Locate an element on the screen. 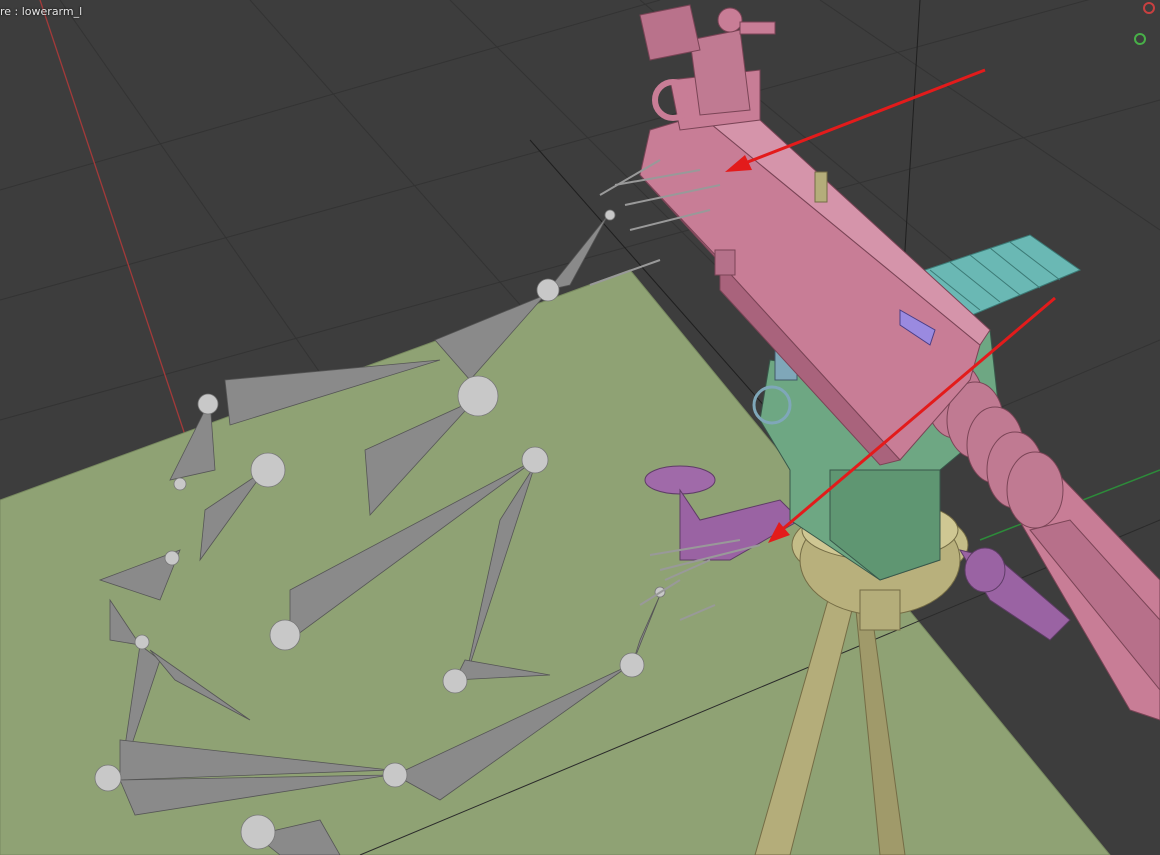 This screenshot has width=1160, height=855. y-axis-gizmo-icon is located at coordinates (1140, 39).